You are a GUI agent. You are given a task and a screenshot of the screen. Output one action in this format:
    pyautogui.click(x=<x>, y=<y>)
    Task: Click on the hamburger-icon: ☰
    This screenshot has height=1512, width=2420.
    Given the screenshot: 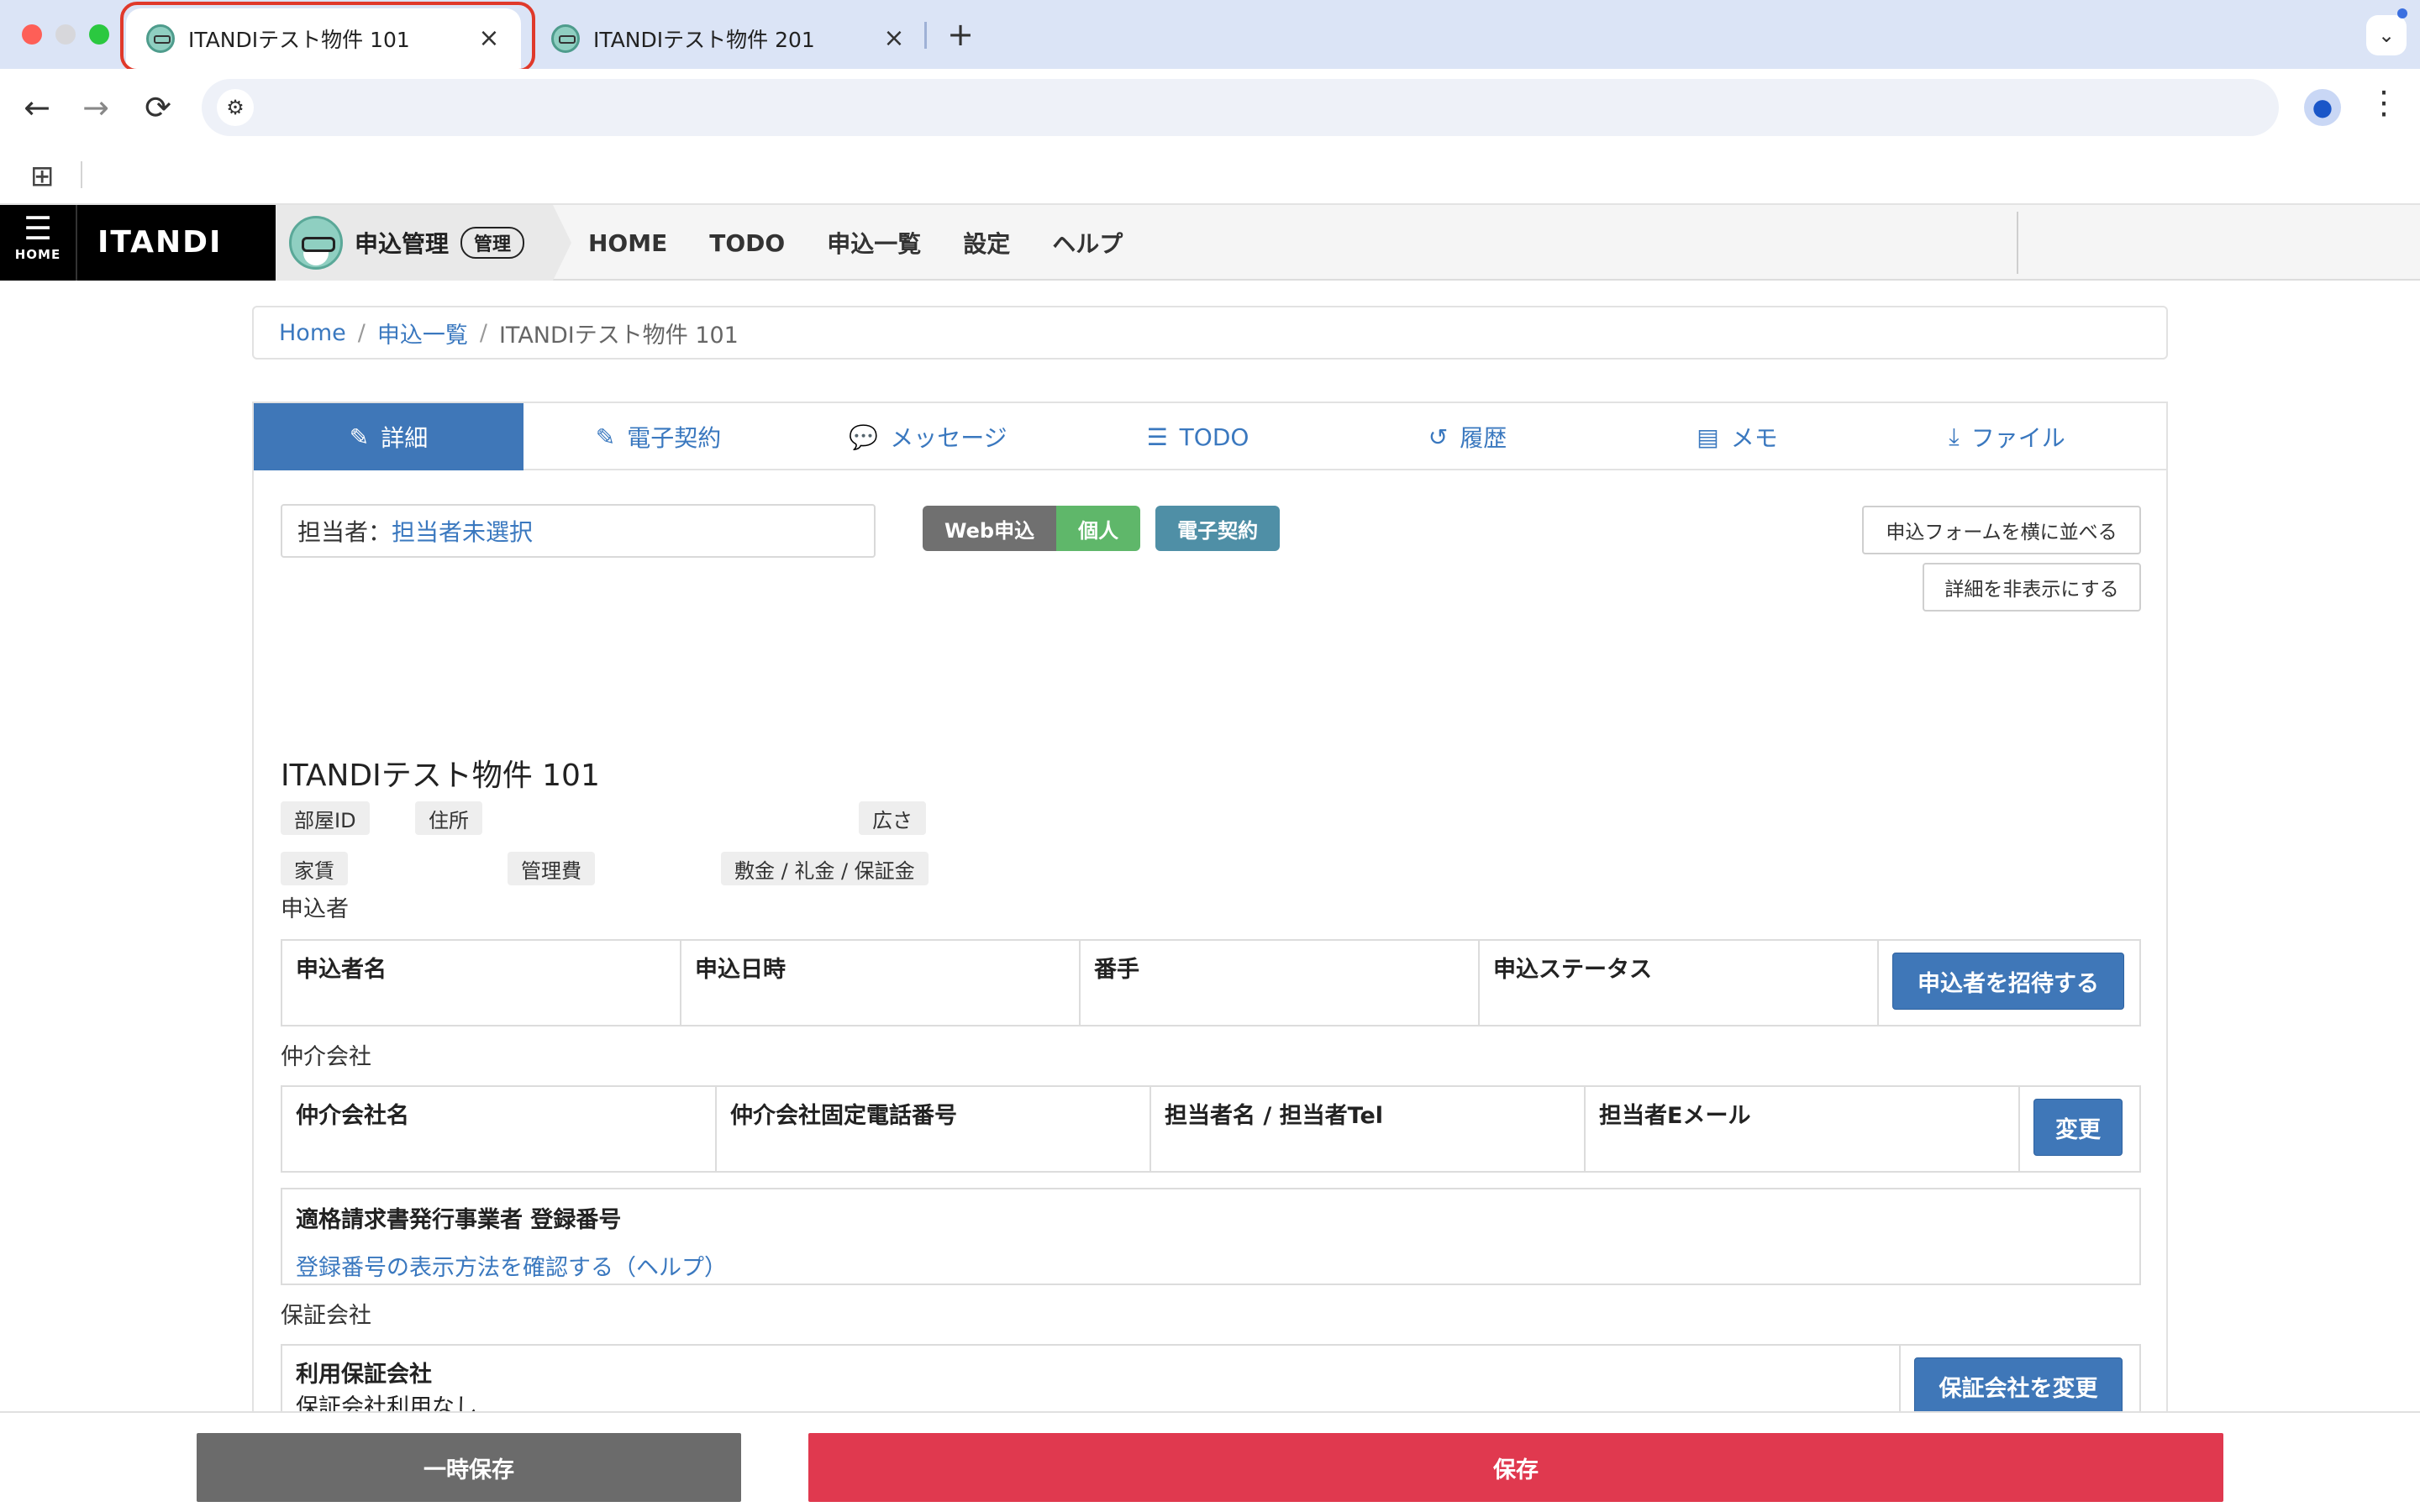 What is the action you would take?
    pyautogui.click(x=38, y=228)
    